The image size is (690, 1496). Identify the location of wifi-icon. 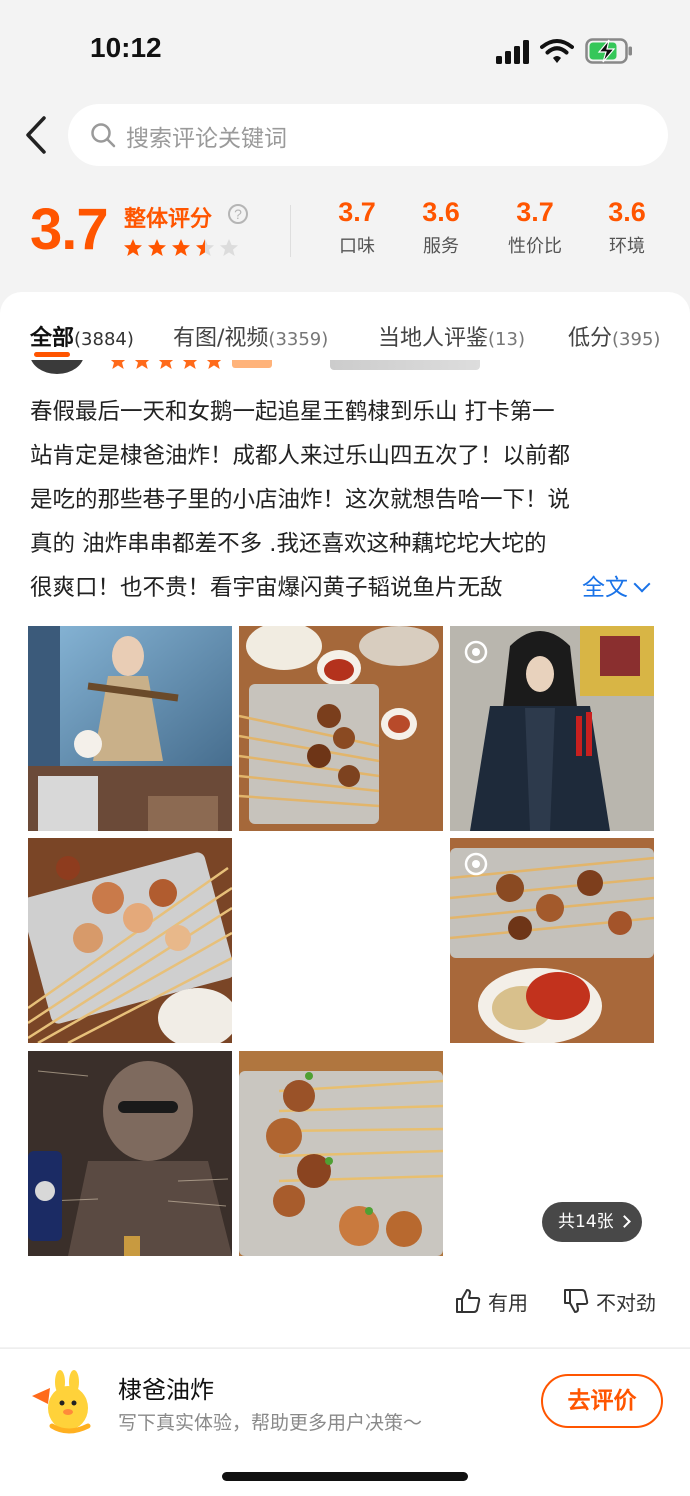
(557, 51).